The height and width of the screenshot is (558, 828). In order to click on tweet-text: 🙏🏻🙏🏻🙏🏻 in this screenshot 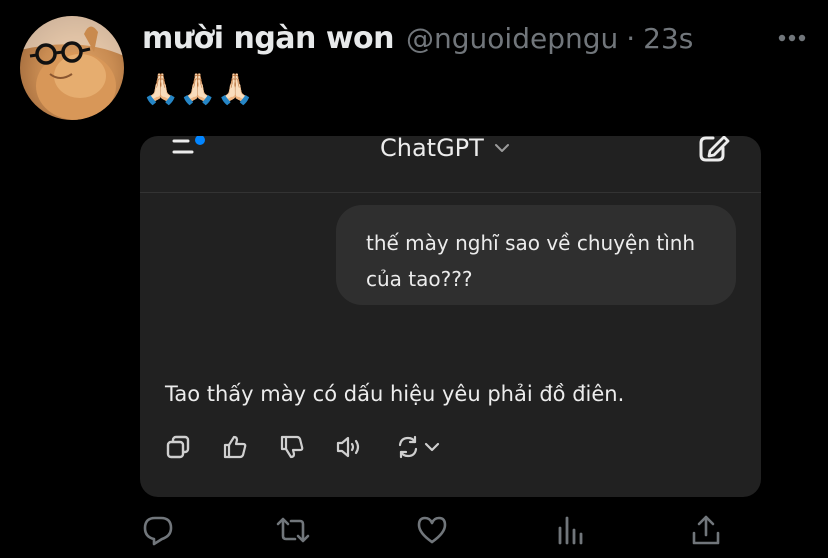, I will do `click(198, 89)`.